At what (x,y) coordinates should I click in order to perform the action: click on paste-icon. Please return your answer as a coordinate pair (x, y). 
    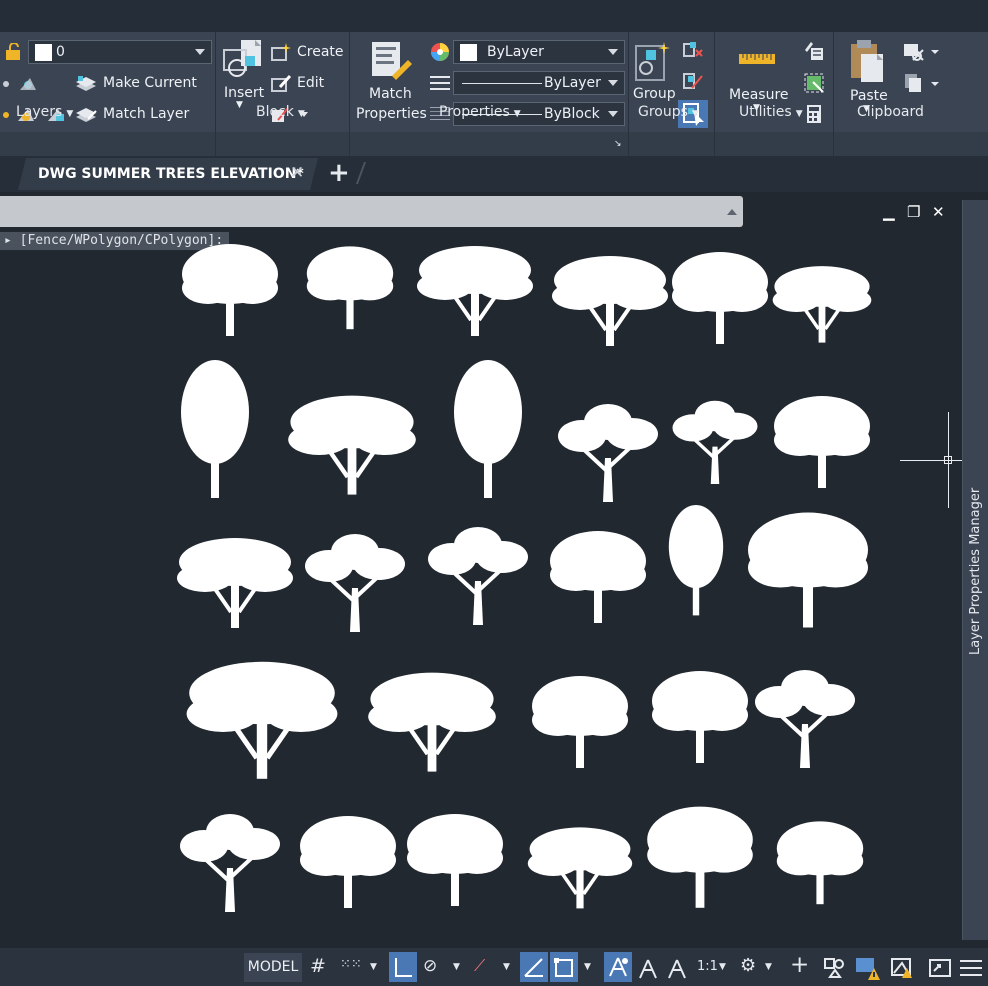
    Looking at the image, I should click on (867, 63).